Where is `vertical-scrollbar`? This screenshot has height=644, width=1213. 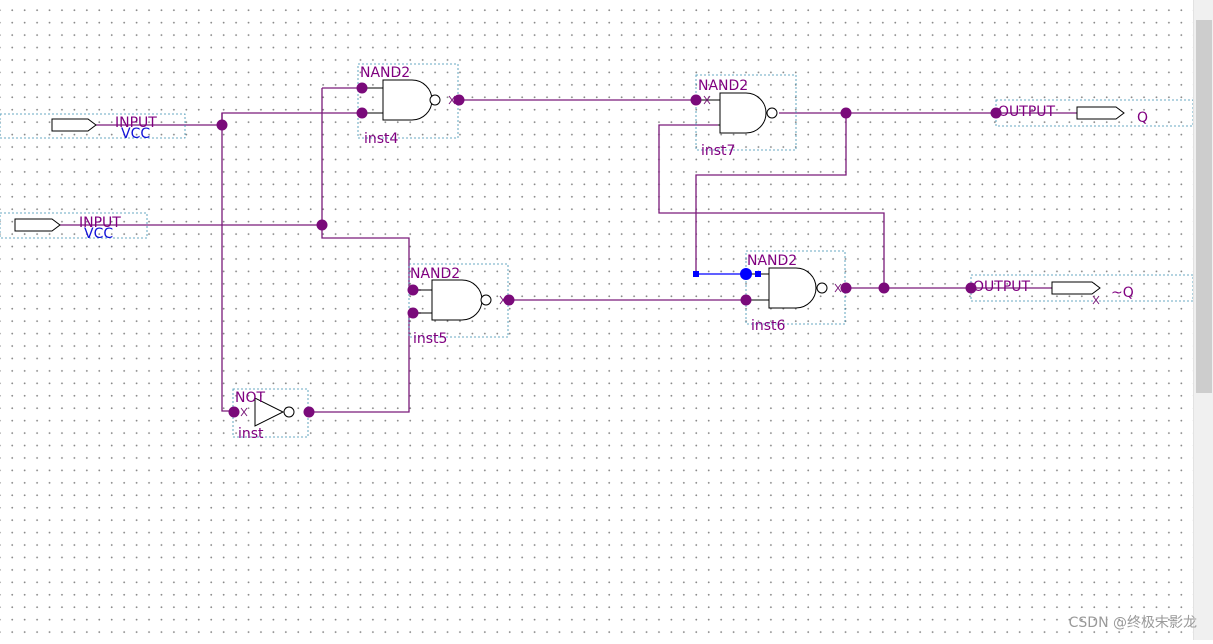
vertical-scrollbar is located at coordinates (1203, 320).